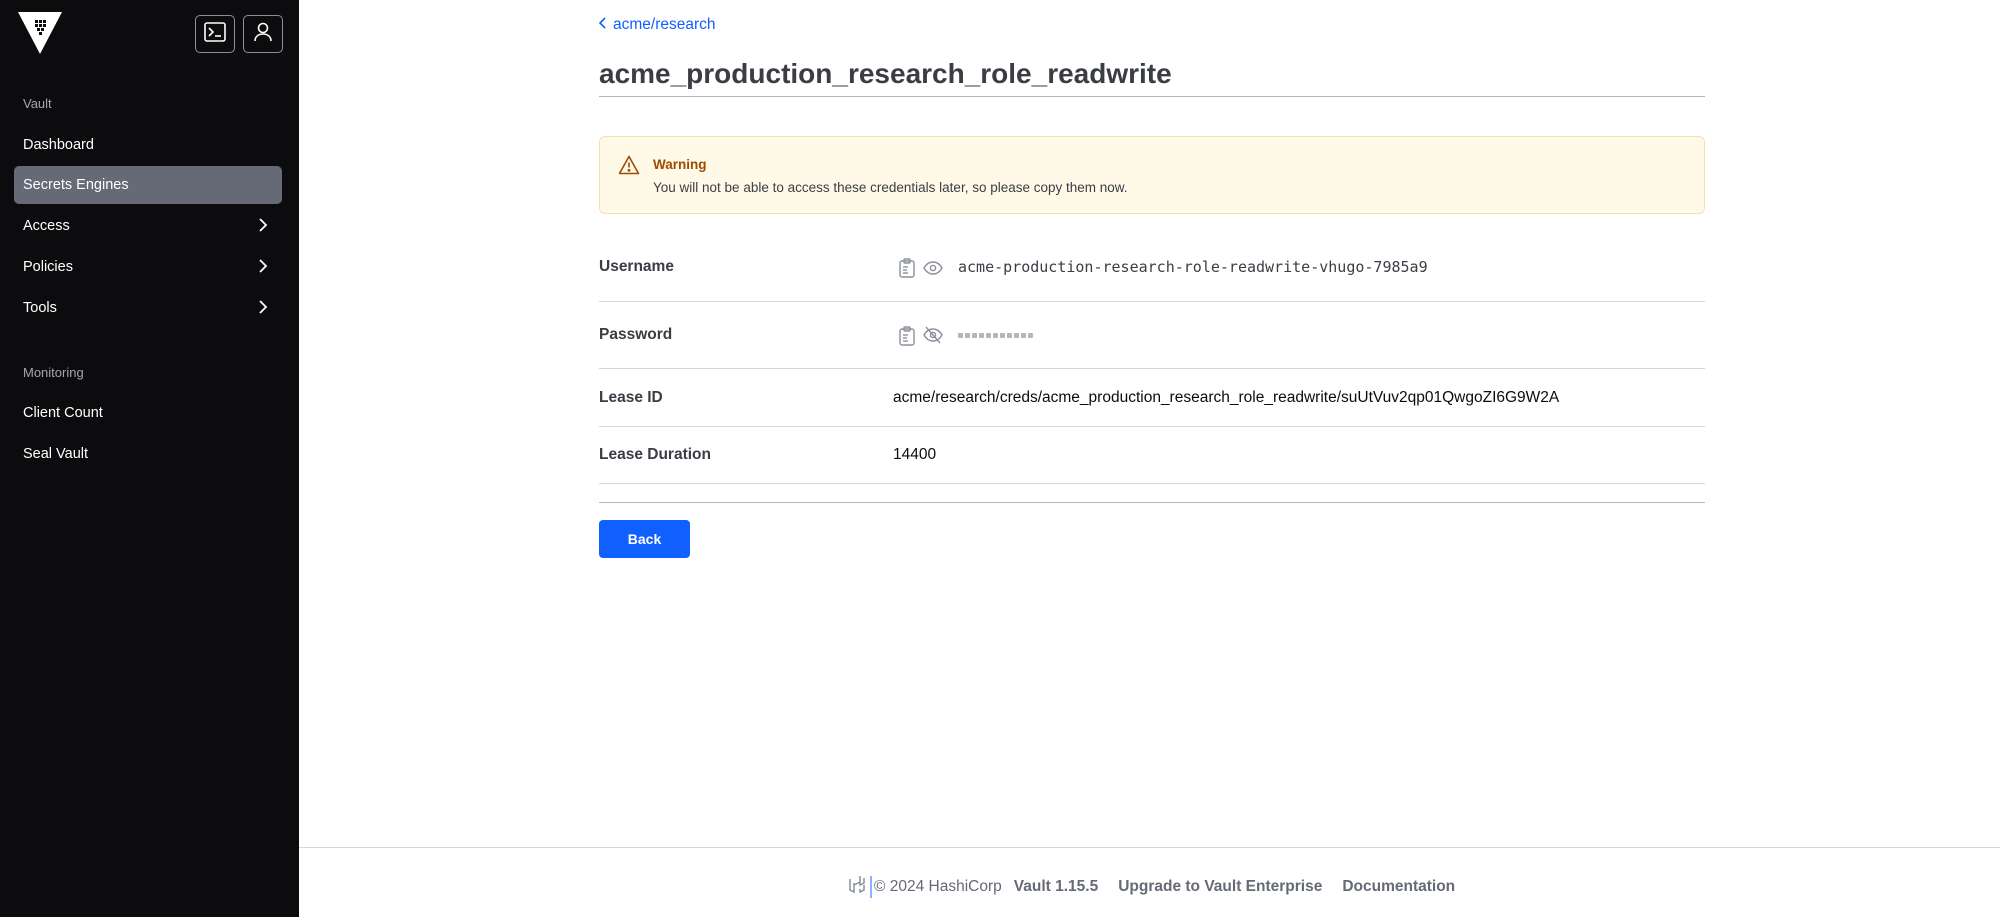  Describe the element at coordinates (1152, 502) in the screenshot. I see `form-divider` at that location.